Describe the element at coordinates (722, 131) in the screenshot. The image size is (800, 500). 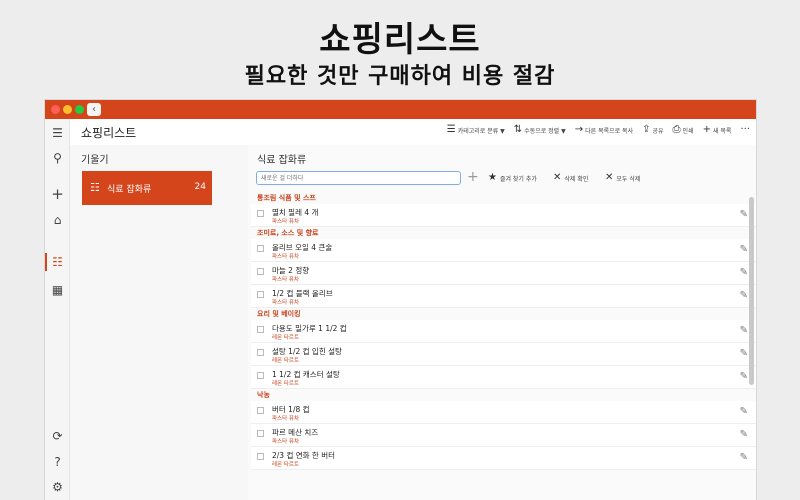
I see `new-item-label: 새 목록` at that location.